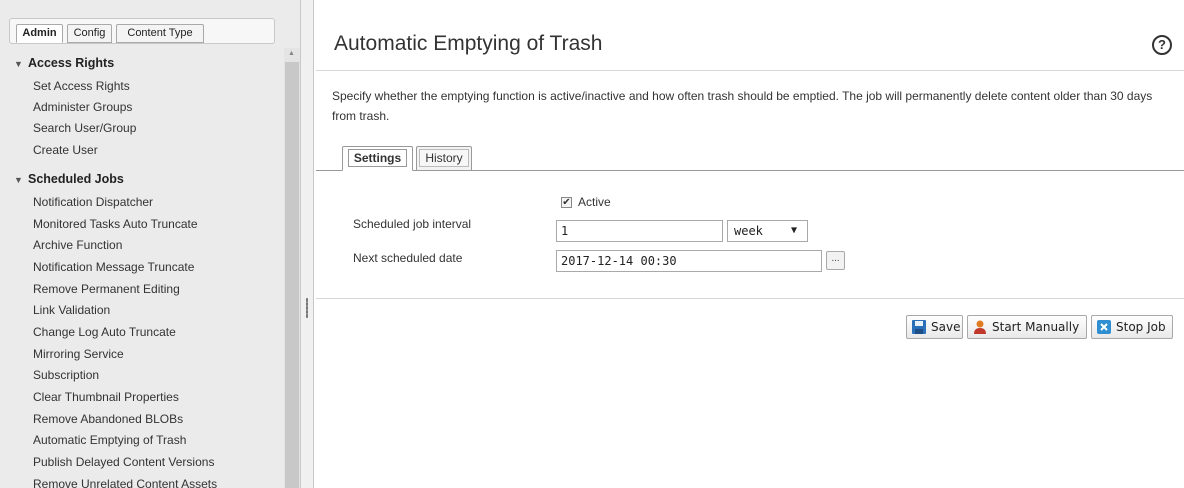 This screenshot has height=488, width=1184. Describe the element at coordinates (39, 33) in the screenshot. I see `tab-admin: Admin` at that location.